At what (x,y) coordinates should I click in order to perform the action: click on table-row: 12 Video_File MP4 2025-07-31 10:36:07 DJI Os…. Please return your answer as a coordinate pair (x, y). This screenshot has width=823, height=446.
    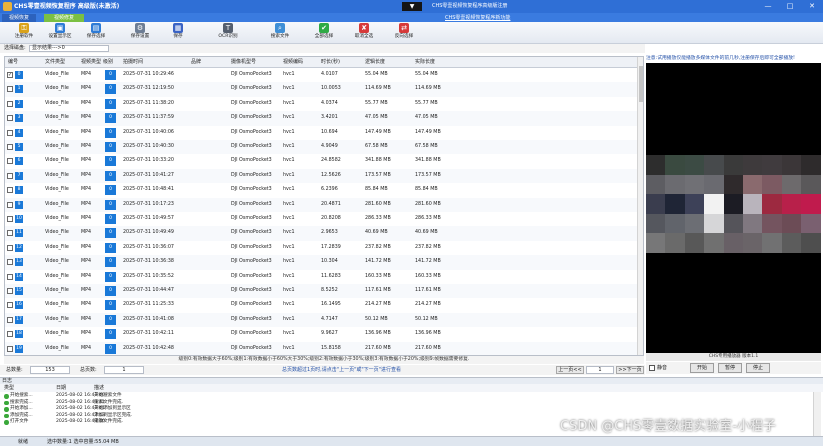
    Looking at the image, I should click on (321, 248).